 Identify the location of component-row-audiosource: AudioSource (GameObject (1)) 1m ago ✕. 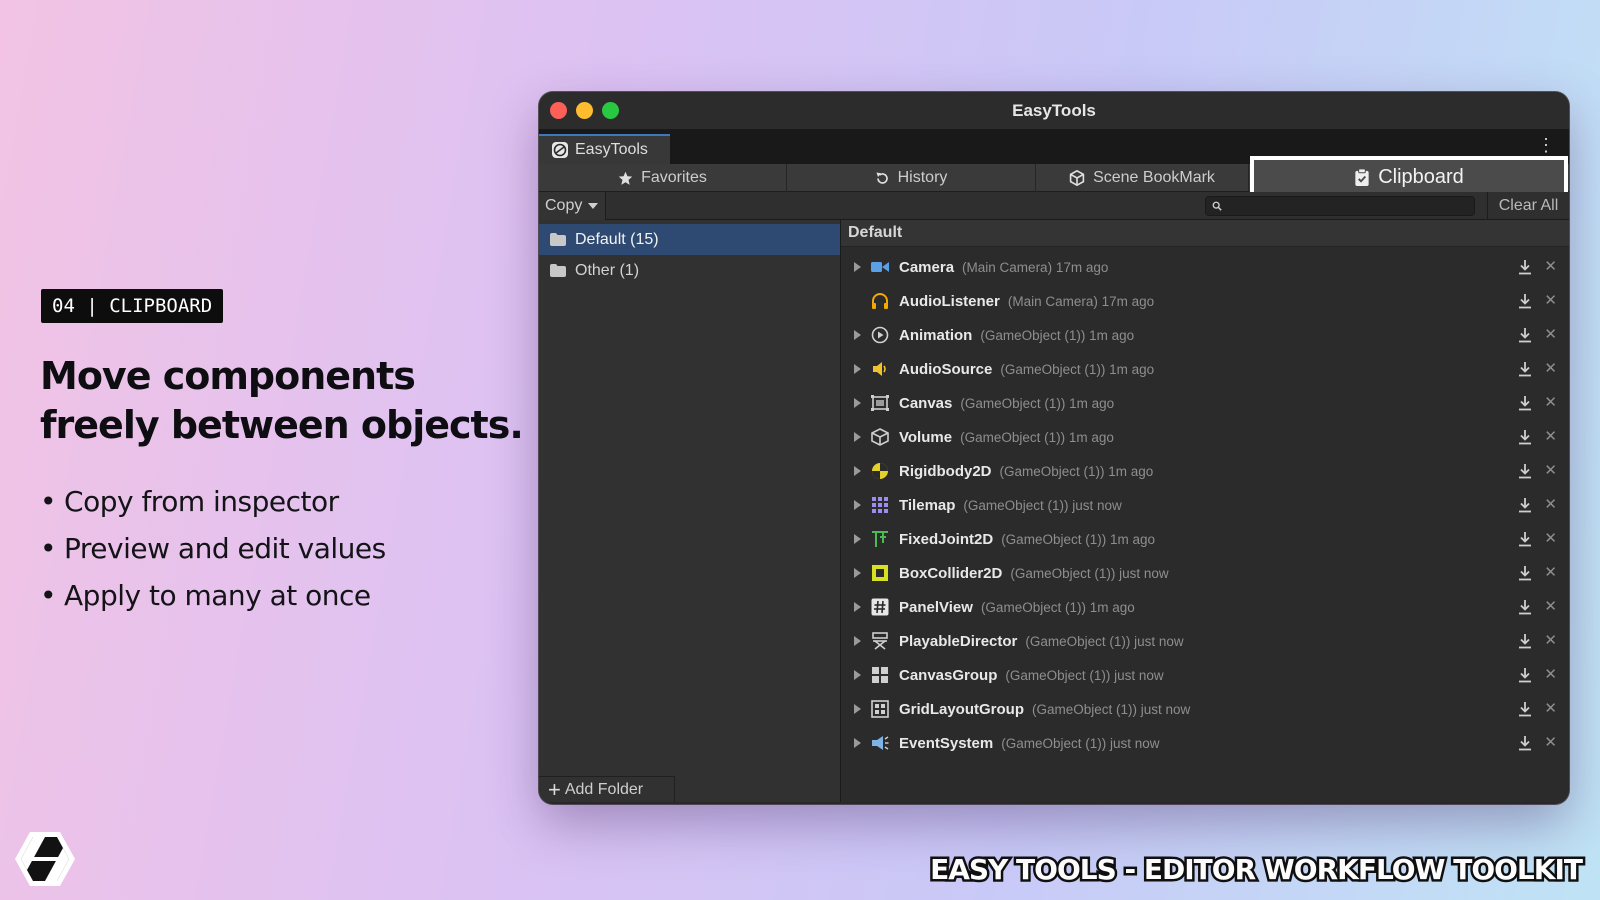
(1205, 369).